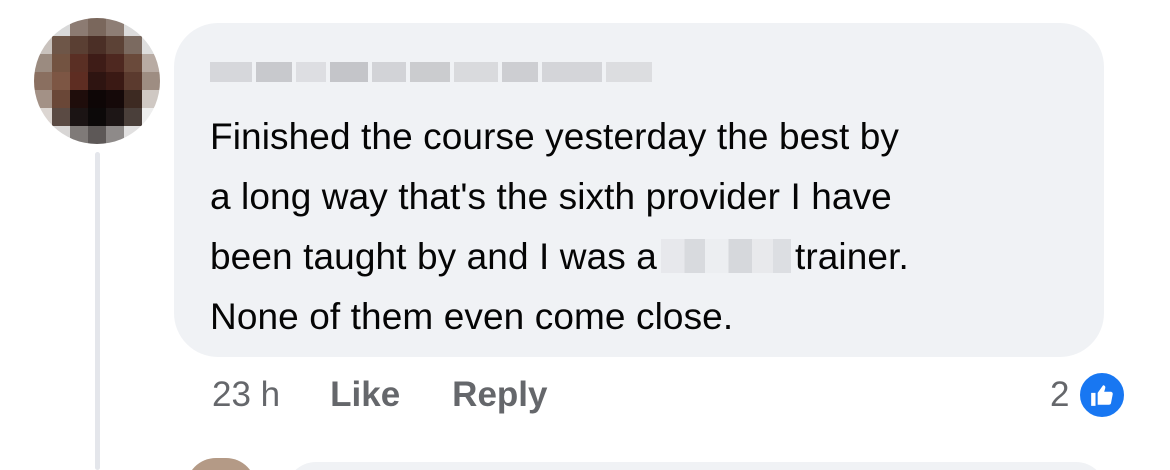 This screenshot has width=1170, height=470. Describe the element at coordinates (472, 316) in the screenshot. I see `comment-line: None of them even come close.` at that location.